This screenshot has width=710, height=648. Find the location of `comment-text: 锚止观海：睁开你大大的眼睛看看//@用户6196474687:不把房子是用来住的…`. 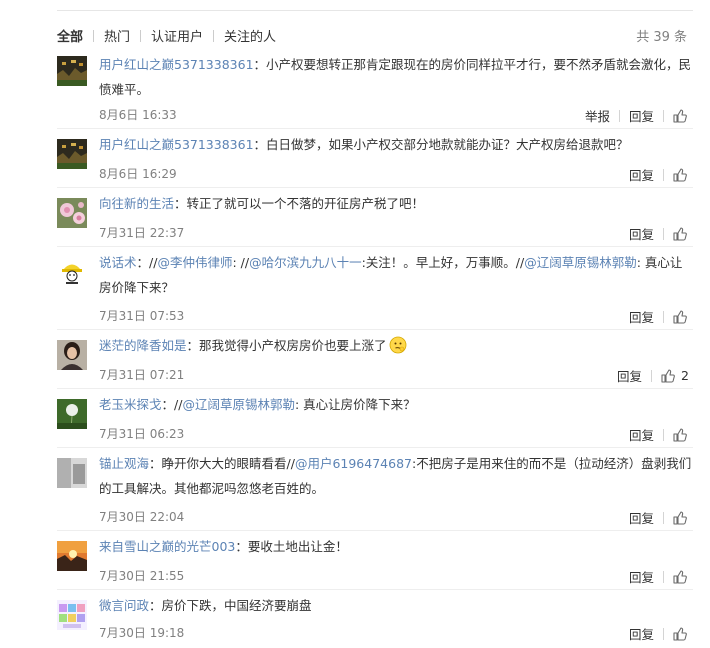

comment-text: 锚止观海：睁开你大大的眼睛看看//@用户6196474687:不把房子是用来住的… is located at coordinates (396, 476).